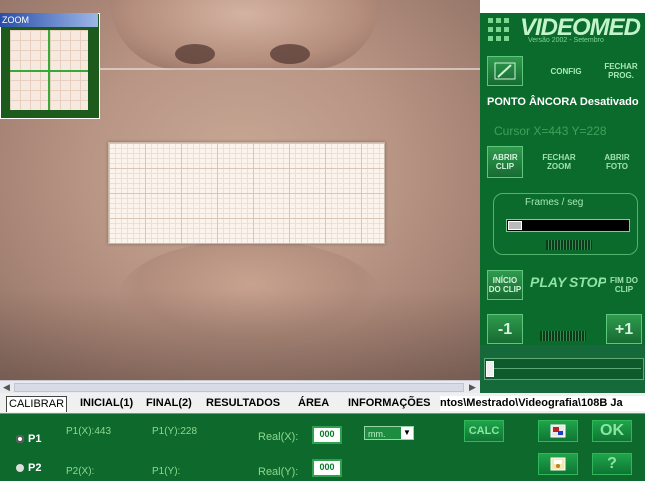  Describe the element at coordinates (278, 472) in the screenshot. I see `real-y-label: Real(Y):` at that location.